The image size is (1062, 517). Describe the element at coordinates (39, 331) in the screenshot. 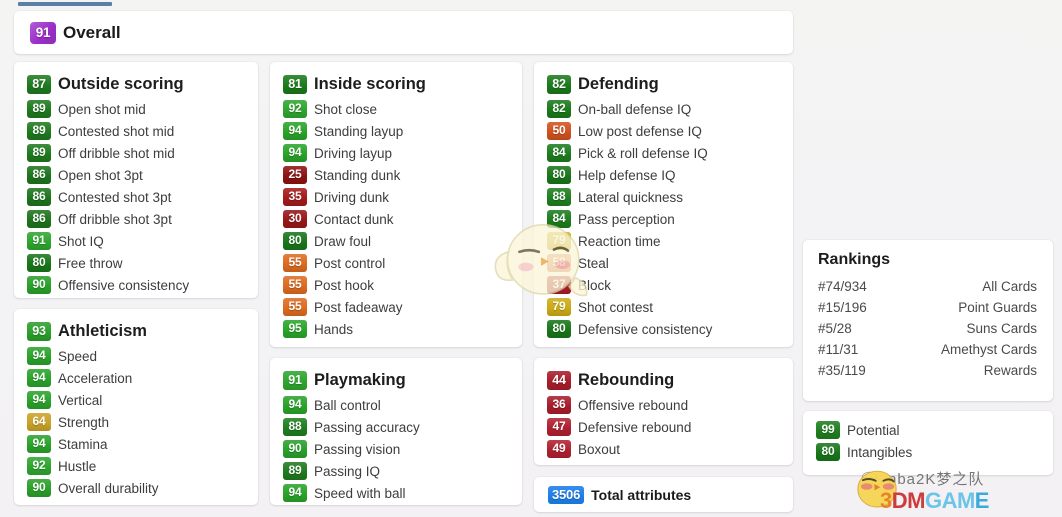

I see `athleticism-rating-badge: 93` at that location.